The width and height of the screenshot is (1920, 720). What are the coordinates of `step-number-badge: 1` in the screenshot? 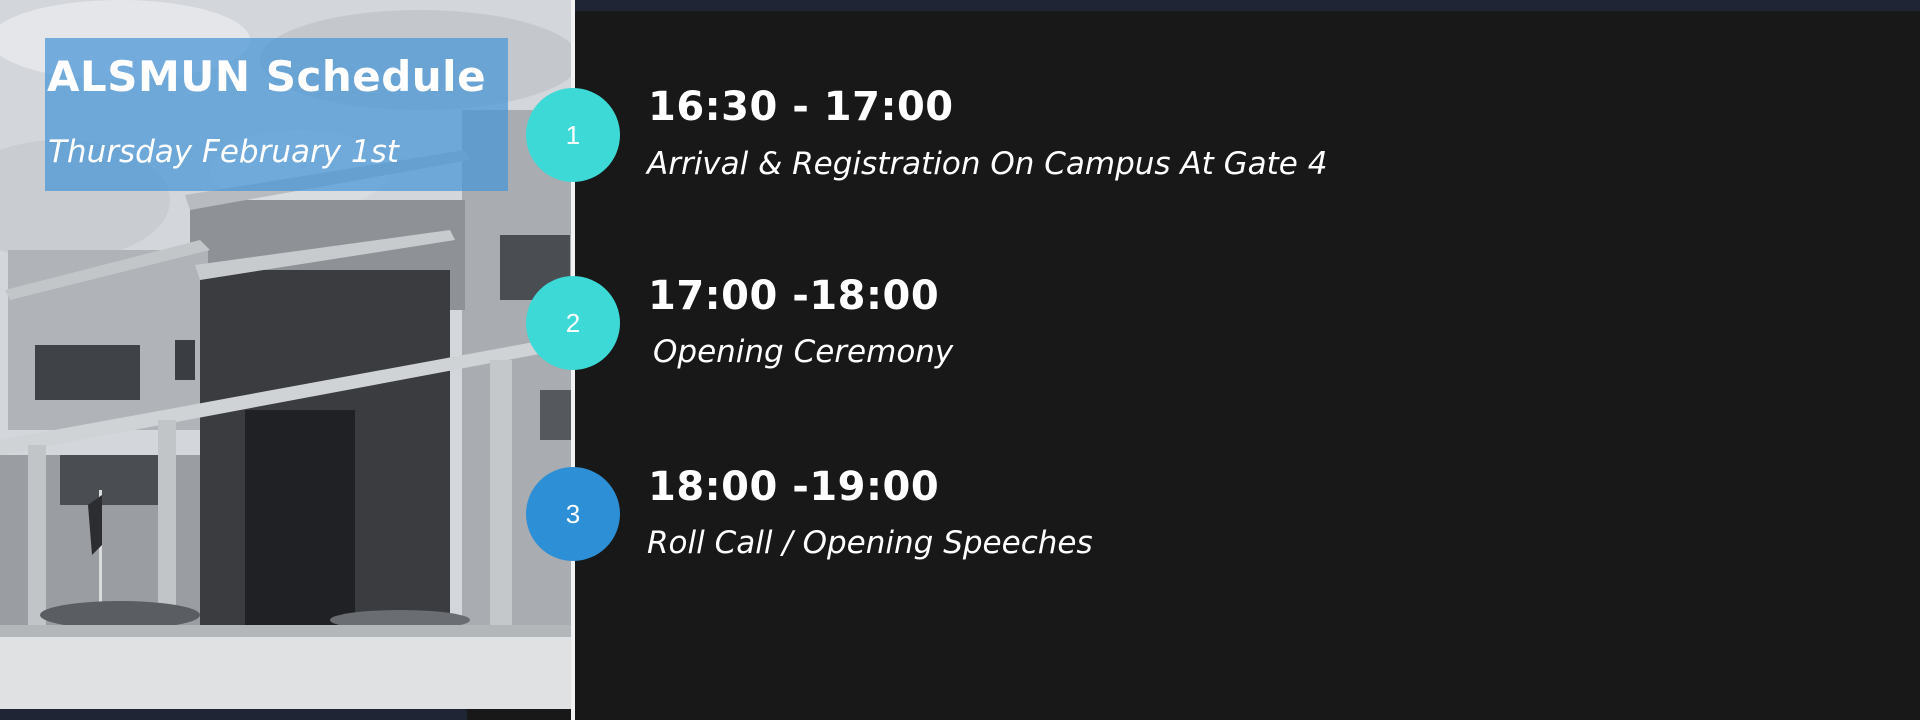 It's located at (573, 135).